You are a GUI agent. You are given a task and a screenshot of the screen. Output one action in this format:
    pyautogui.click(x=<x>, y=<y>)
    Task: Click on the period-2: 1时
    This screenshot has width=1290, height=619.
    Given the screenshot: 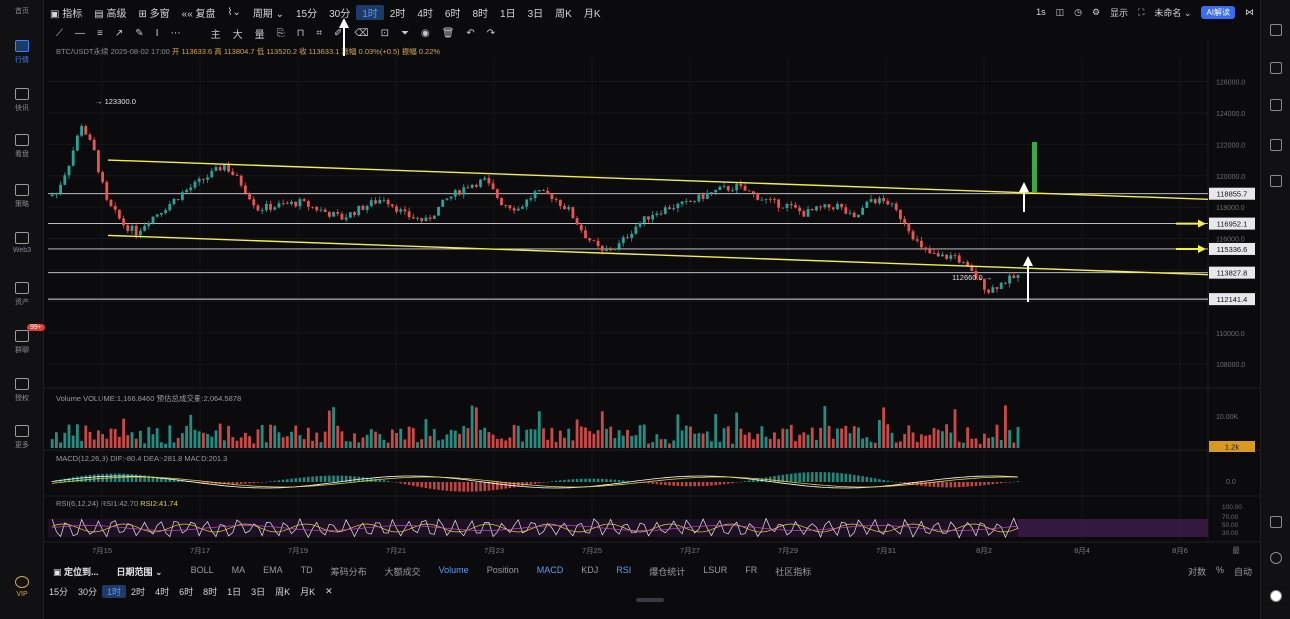 What is the action you would take?
    pyautogui.click(x=114, y=591)
    